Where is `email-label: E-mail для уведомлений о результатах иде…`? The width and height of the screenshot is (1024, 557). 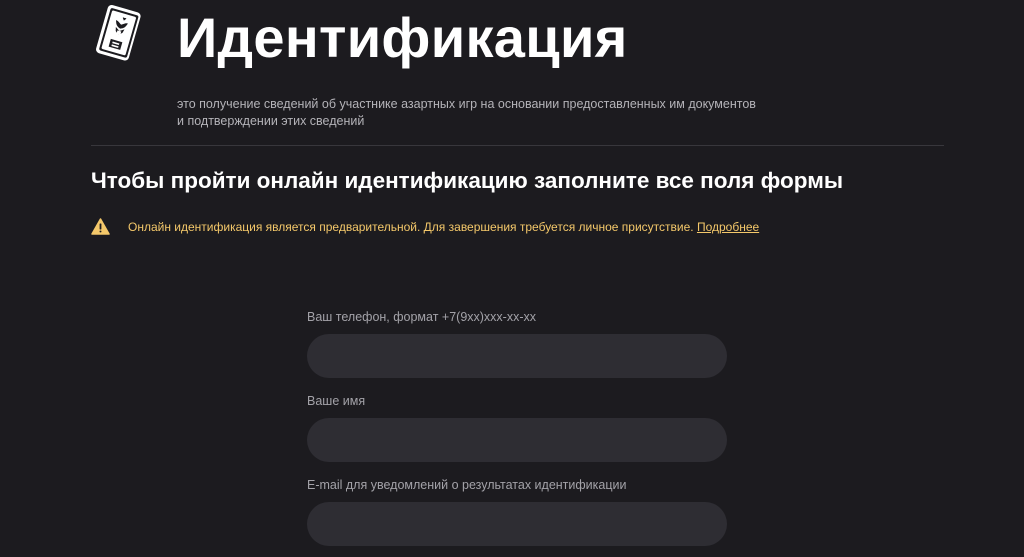
email-label: E-mail для уведомлений о результатах иде… is located at coordinates (467, 485).